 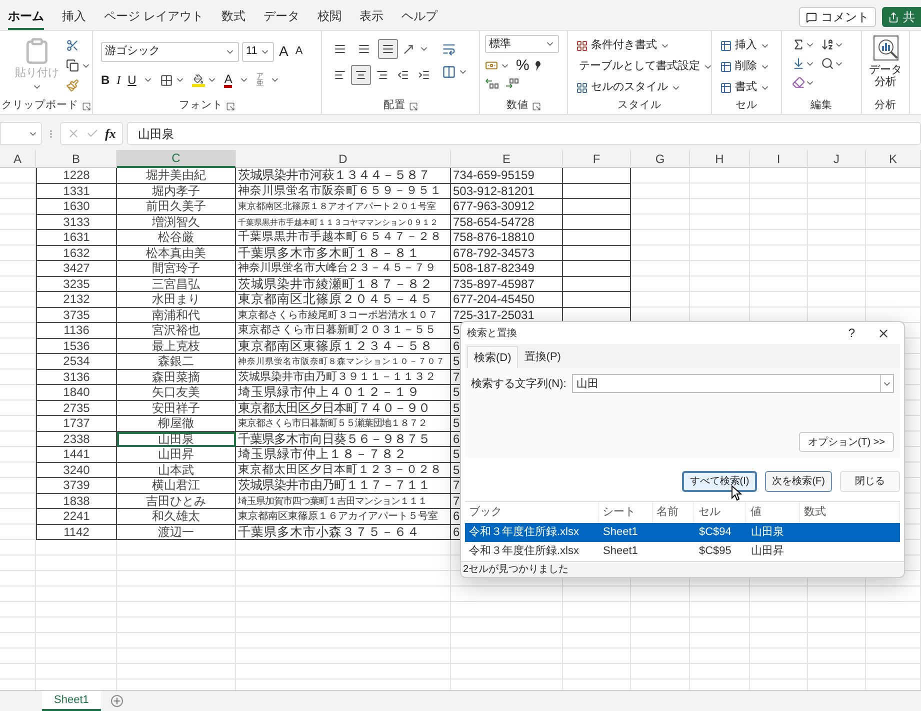 What do you see at coordinates (176, 377) in the screenshot?
I see `table-cell: 森田菜摘` at bounding box center [176, 377].